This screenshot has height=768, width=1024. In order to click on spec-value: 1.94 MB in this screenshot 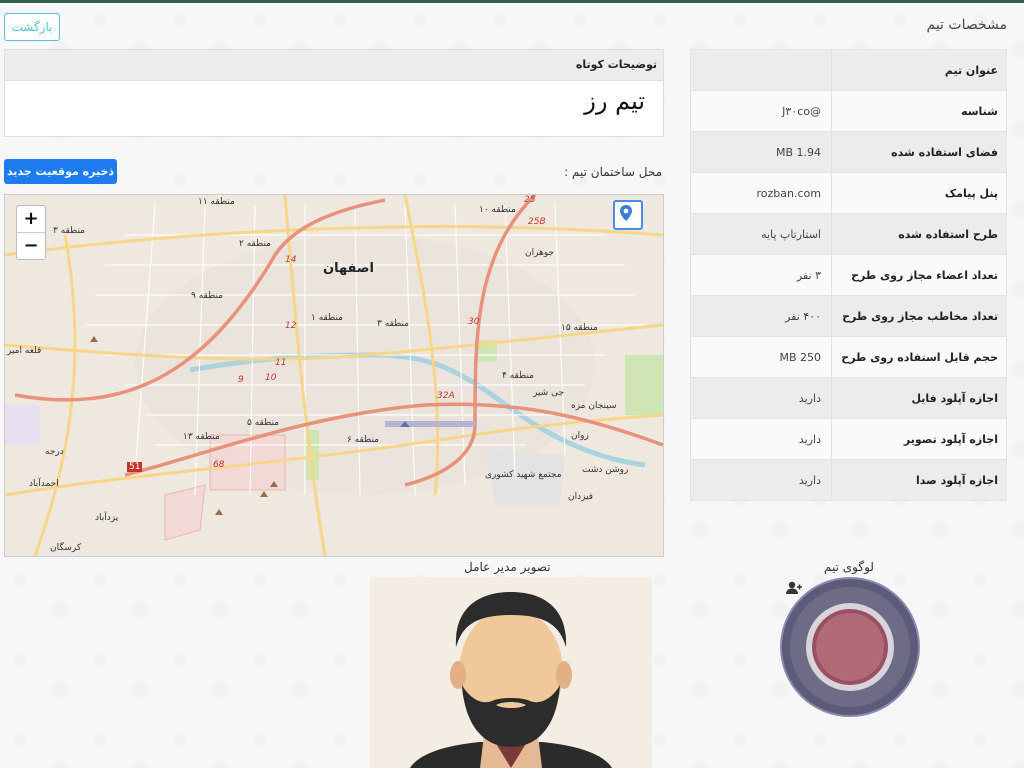, I will do `click(761, 152)`.